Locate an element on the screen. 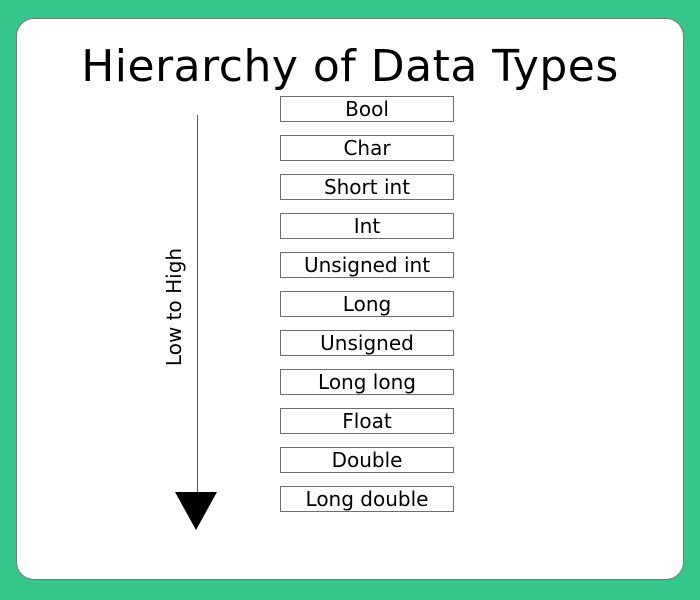 Image resolution: width=700 pixels, height=600 pixels. type-box: Long double is located at coordinates (367, 499).